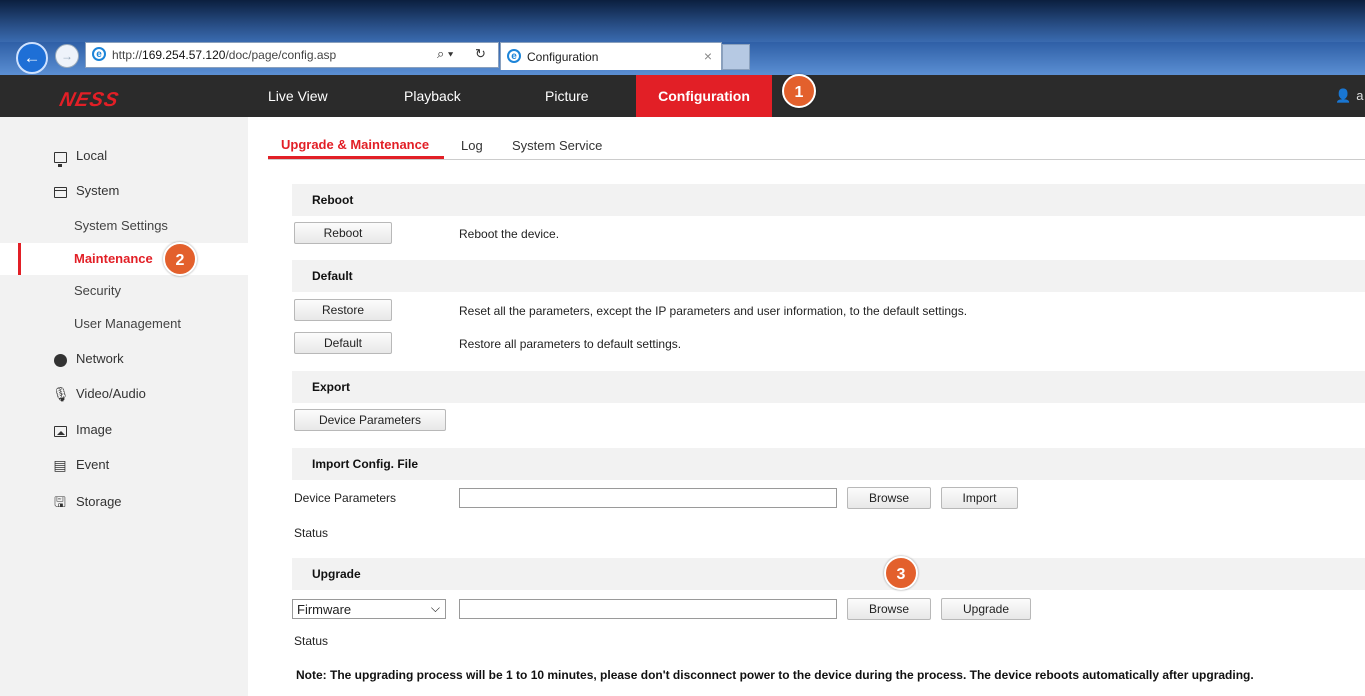  I want to click on callout-badge-3: 3, so click(901, 573).